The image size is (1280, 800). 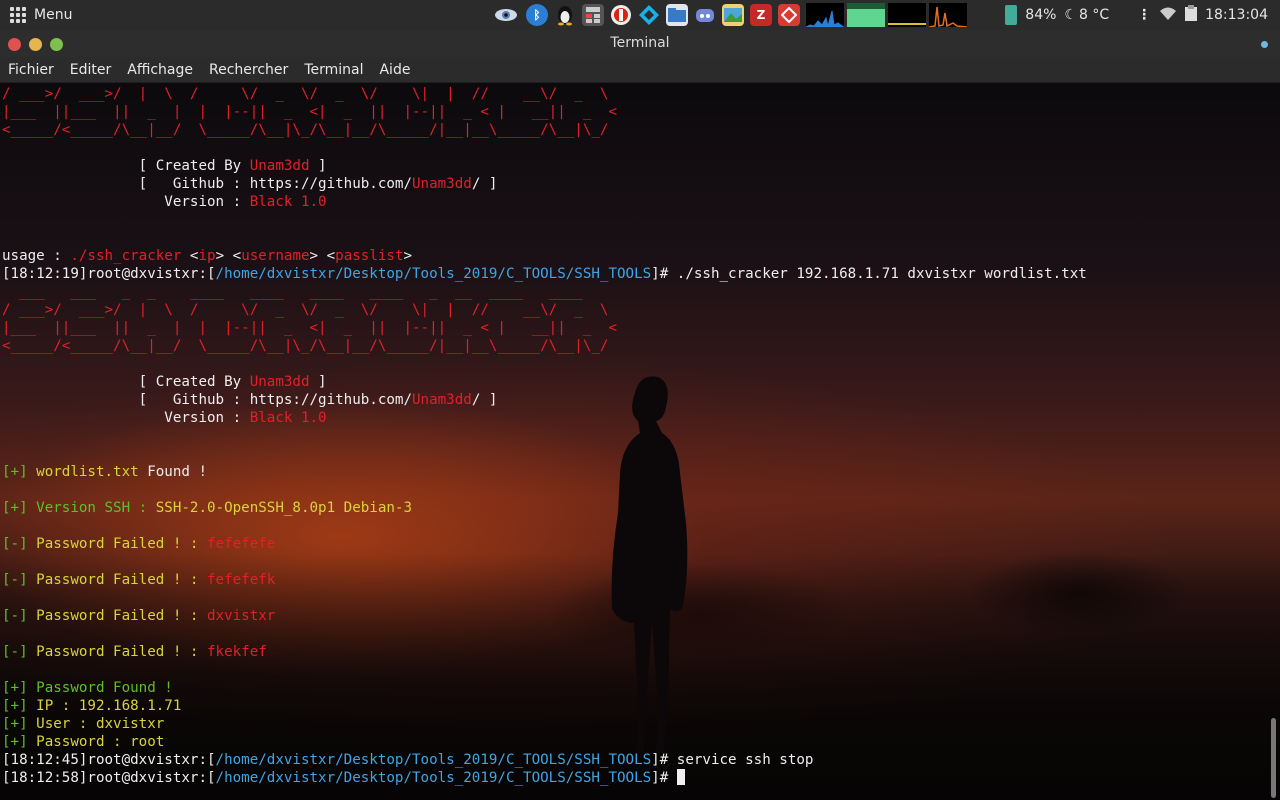 I want to click on menu-aide: Aide, so click(x=394, y=70).